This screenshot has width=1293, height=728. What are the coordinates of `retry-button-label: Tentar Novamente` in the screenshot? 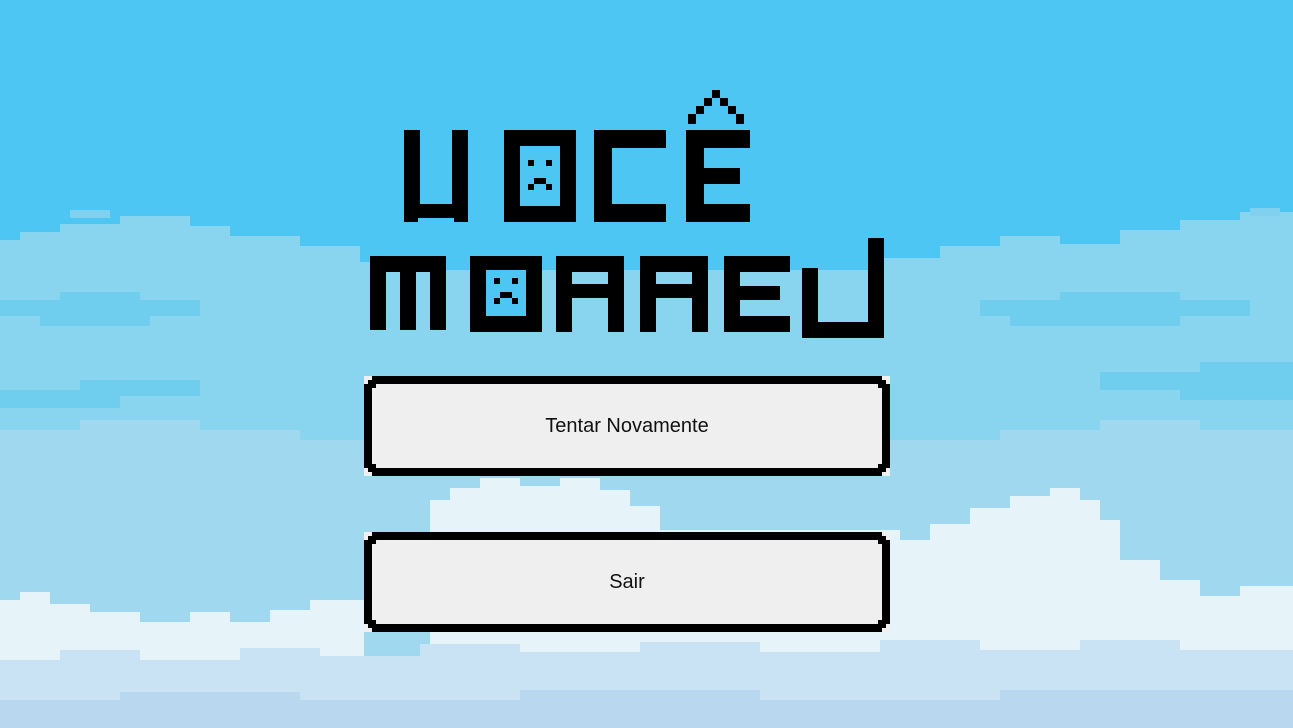 It's located at (627, 426).